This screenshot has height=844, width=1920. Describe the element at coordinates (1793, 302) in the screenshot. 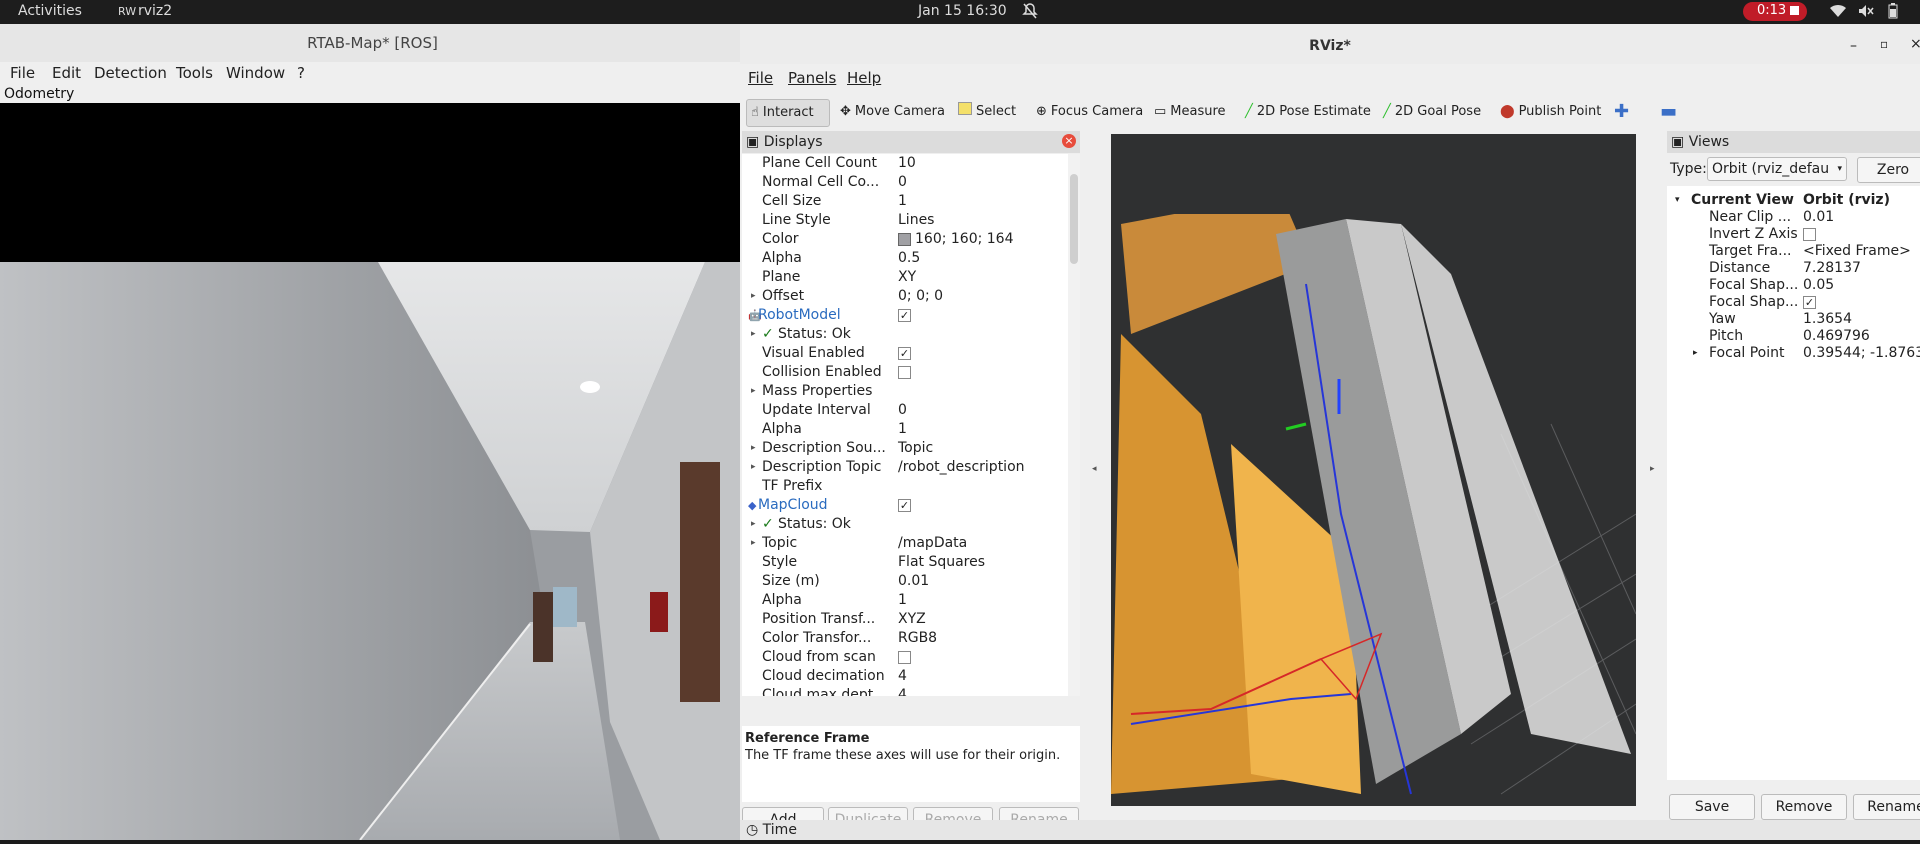

I see `view-property-row: Focal Shap... ✓` at that location.